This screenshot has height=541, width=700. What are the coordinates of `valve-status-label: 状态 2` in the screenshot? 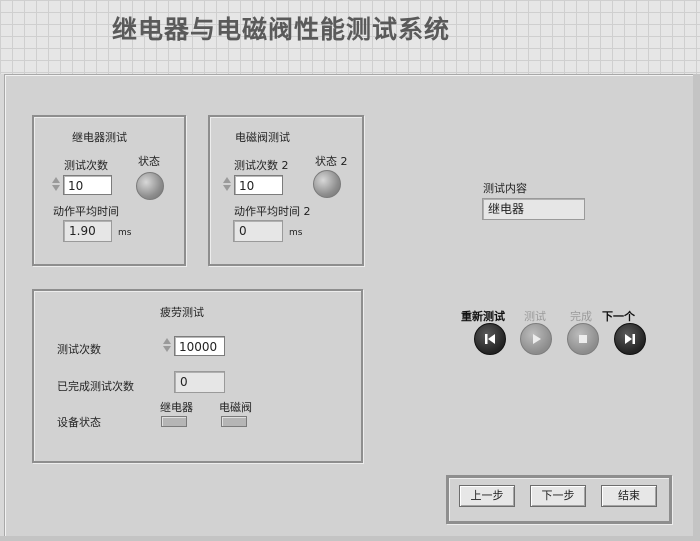 It's located at (331, 161).